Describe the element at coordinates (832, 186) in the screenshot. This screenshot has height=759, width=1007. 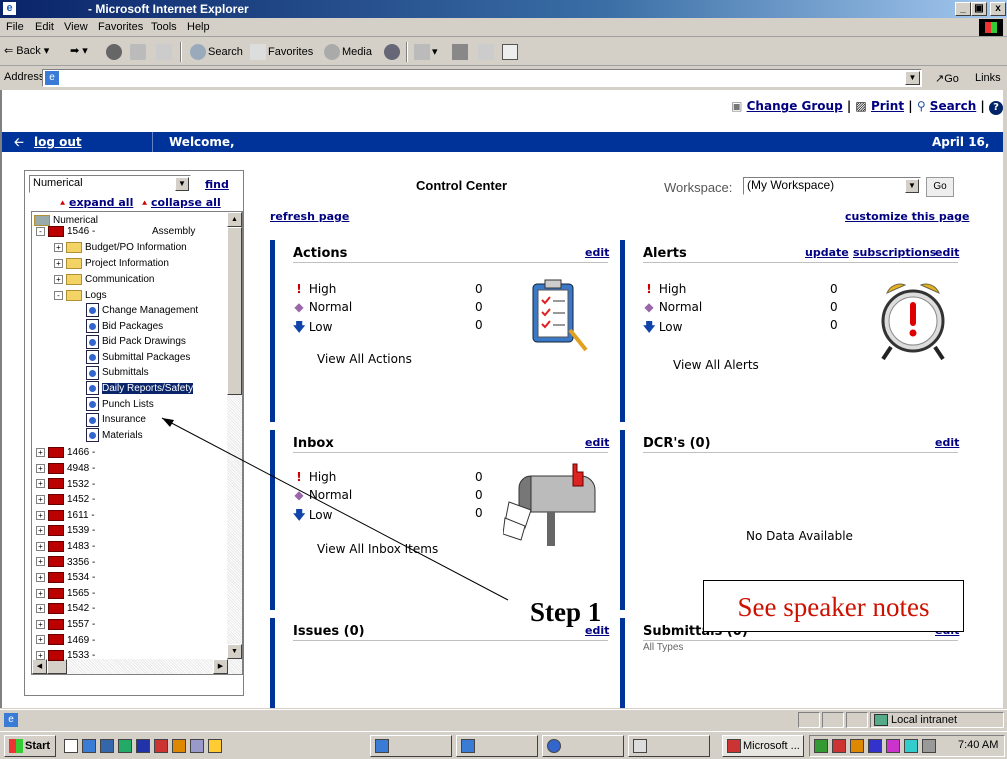
I see `workspace-select: (My Workspace) ▼` at that location.